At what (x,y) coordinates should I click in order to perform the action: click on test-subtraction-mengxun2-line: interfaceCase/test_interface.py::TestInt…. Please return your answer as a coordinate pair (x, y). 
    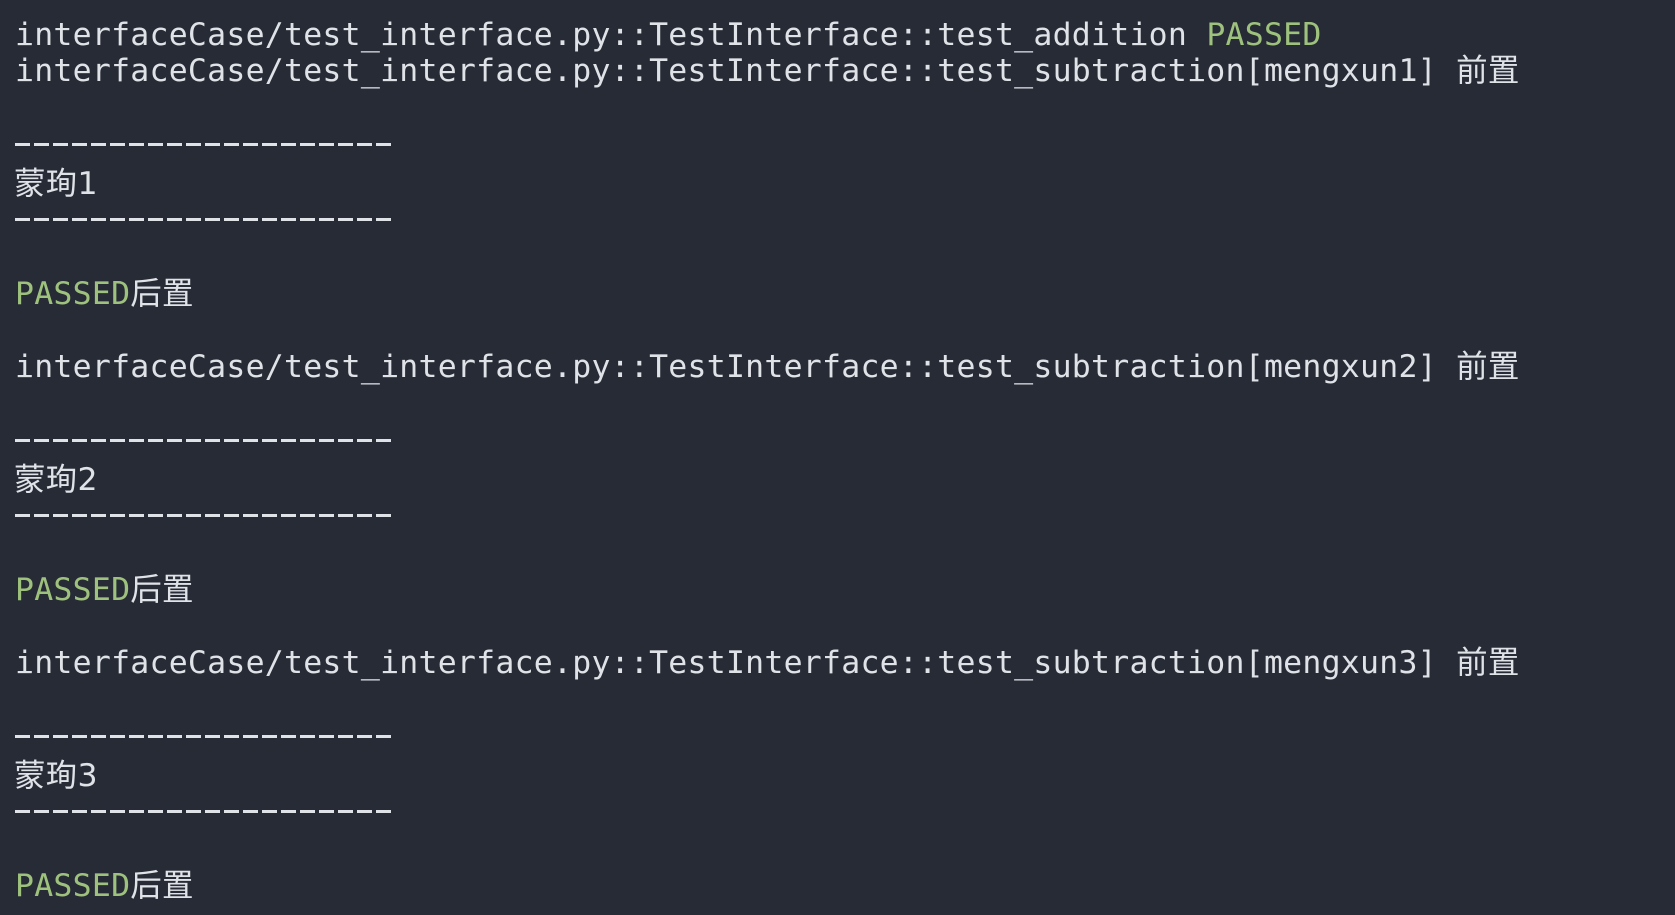
    Looking at the image, I should click on (767, 367).